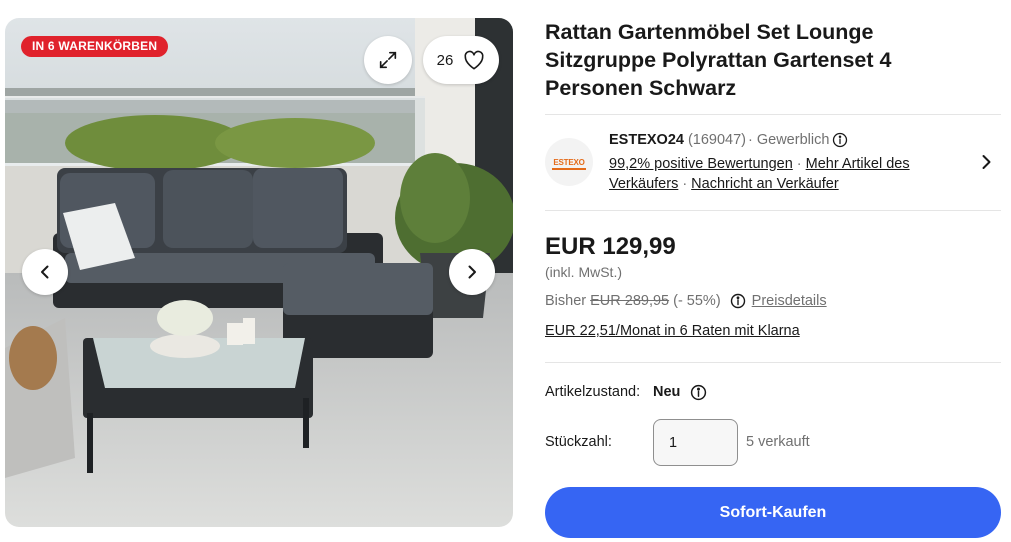 The width and height of the screenshot is (1011, 542). I want to click on next-image-button, so click(472, 272).